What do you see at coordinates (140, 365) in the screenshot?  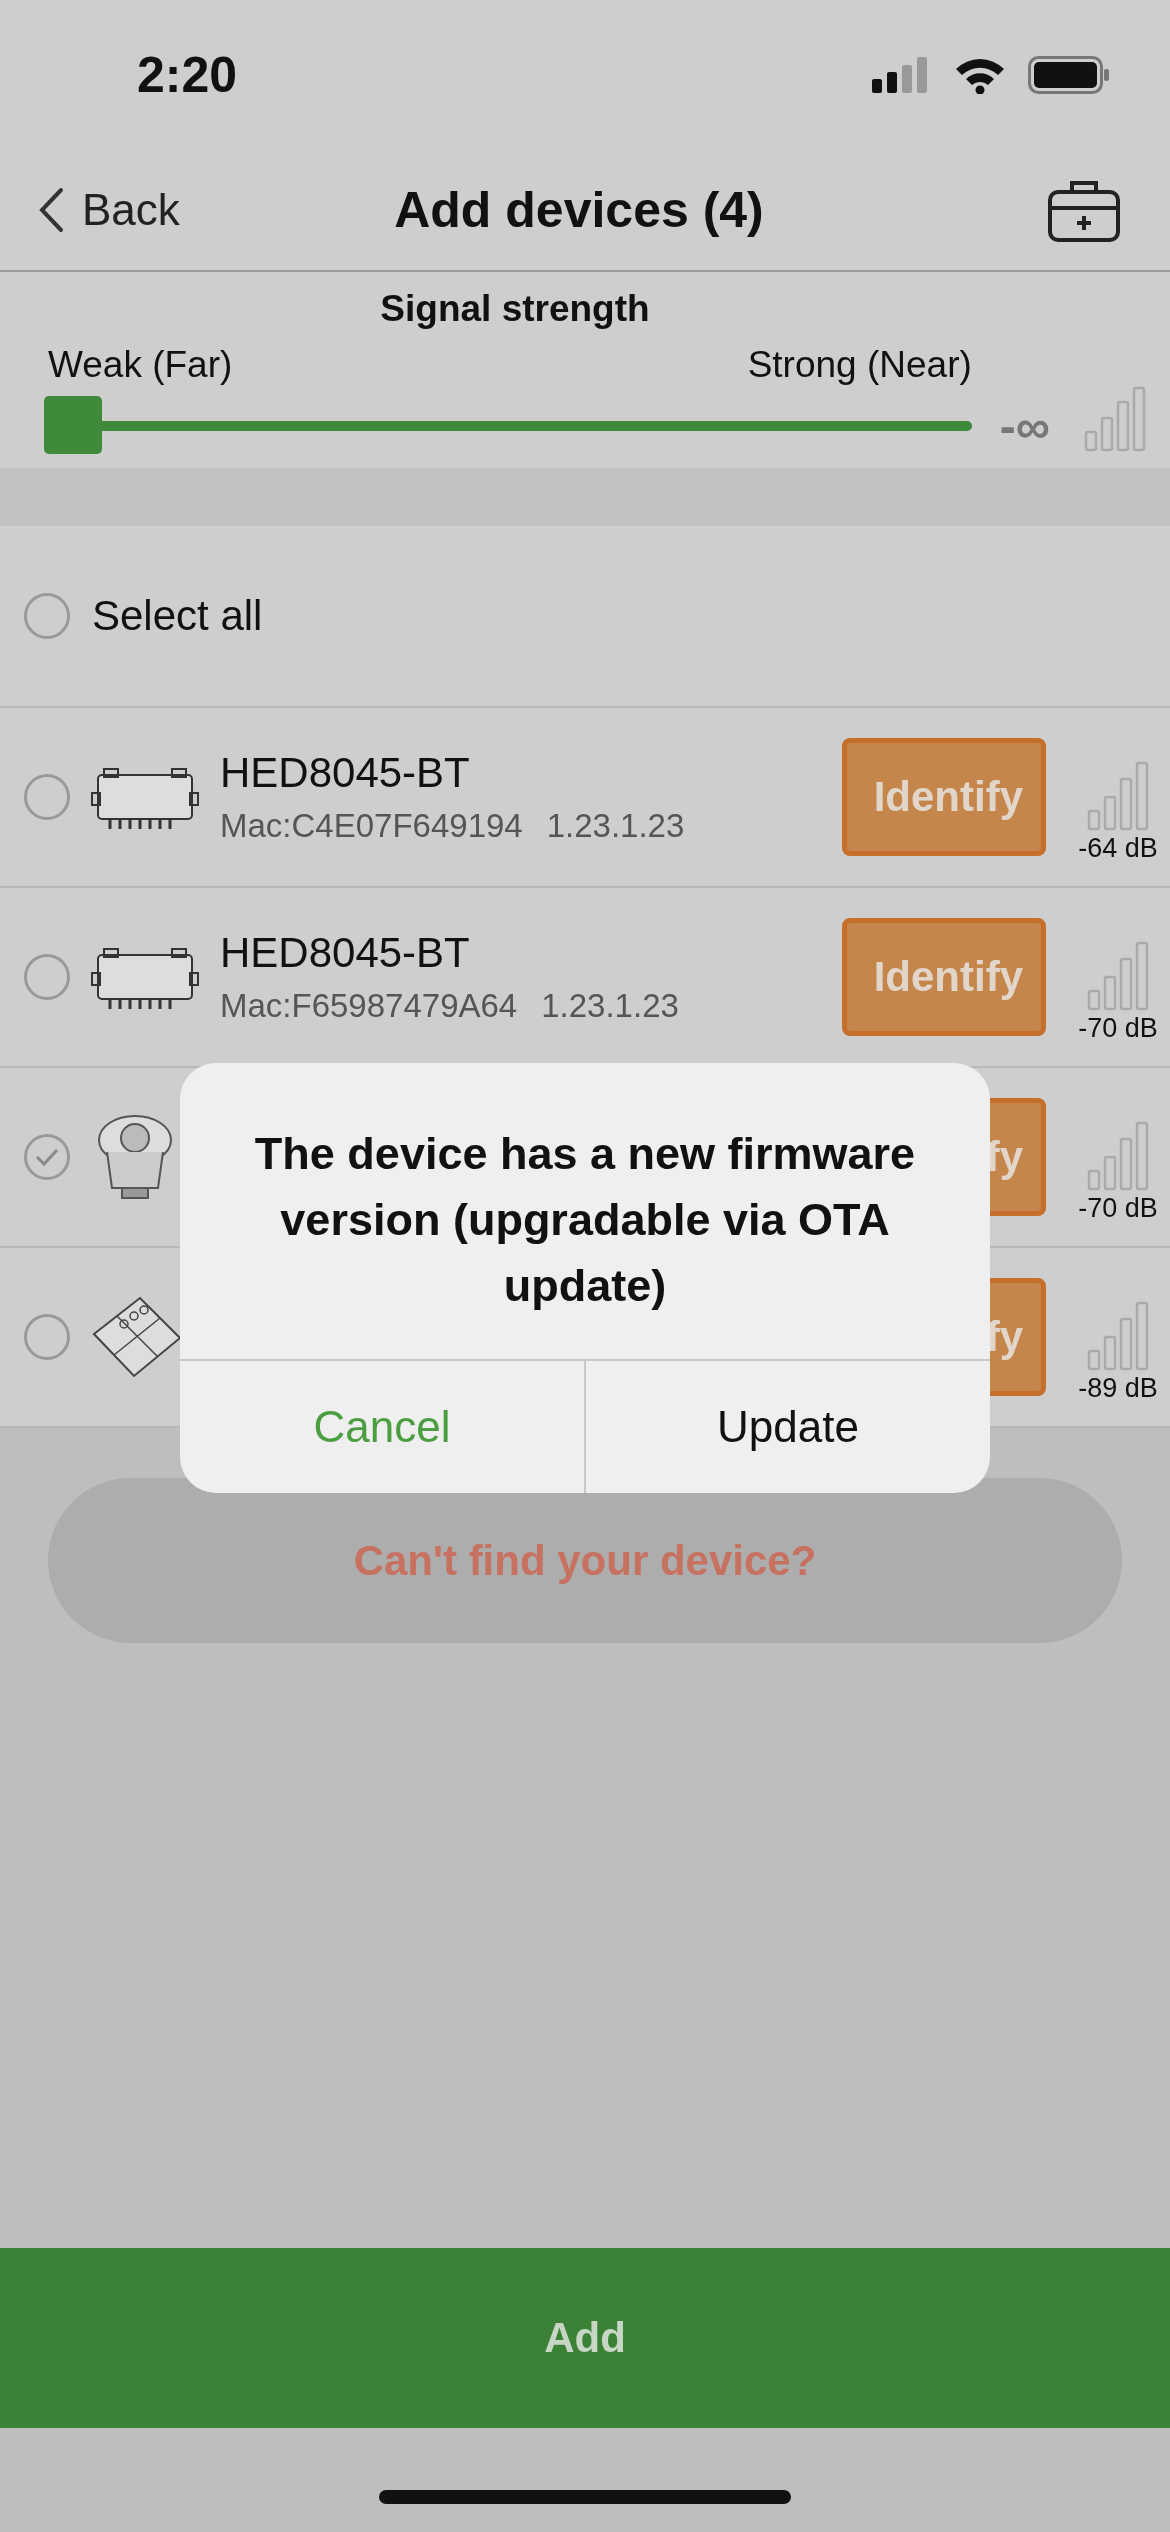 I see `weak-label: Weak (Far)` at bounding box center [140, 365].